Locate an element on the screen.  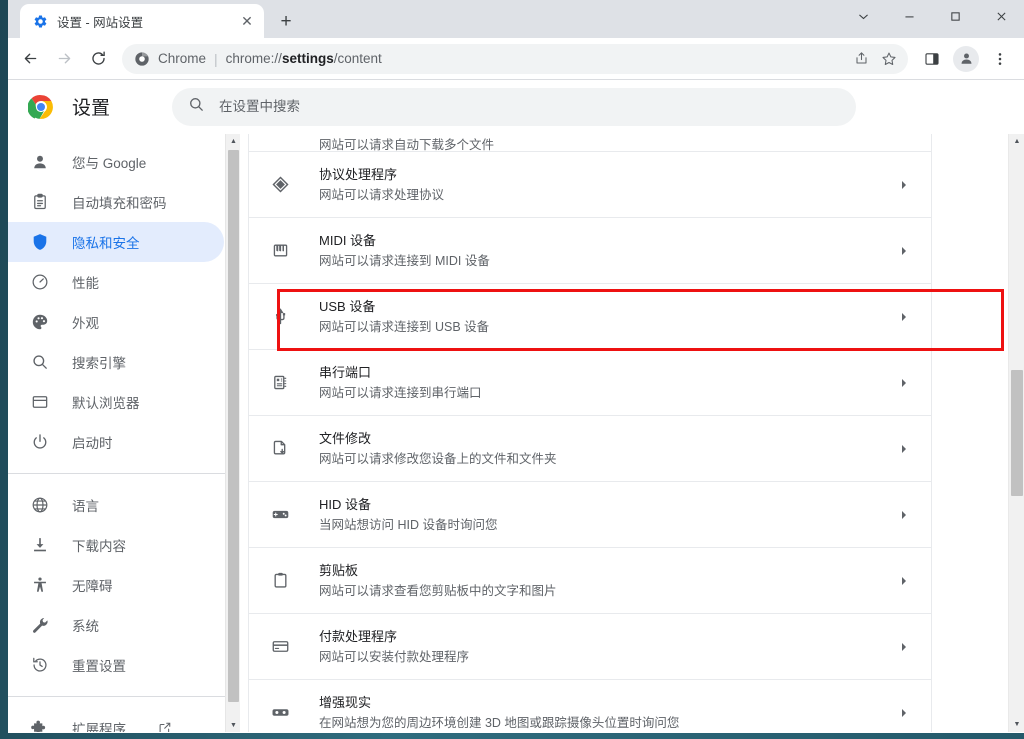
settings-row-usb-devices: USB 设备 网站可以请求连接到 USB 设备 is located at coordinates (590, 317).